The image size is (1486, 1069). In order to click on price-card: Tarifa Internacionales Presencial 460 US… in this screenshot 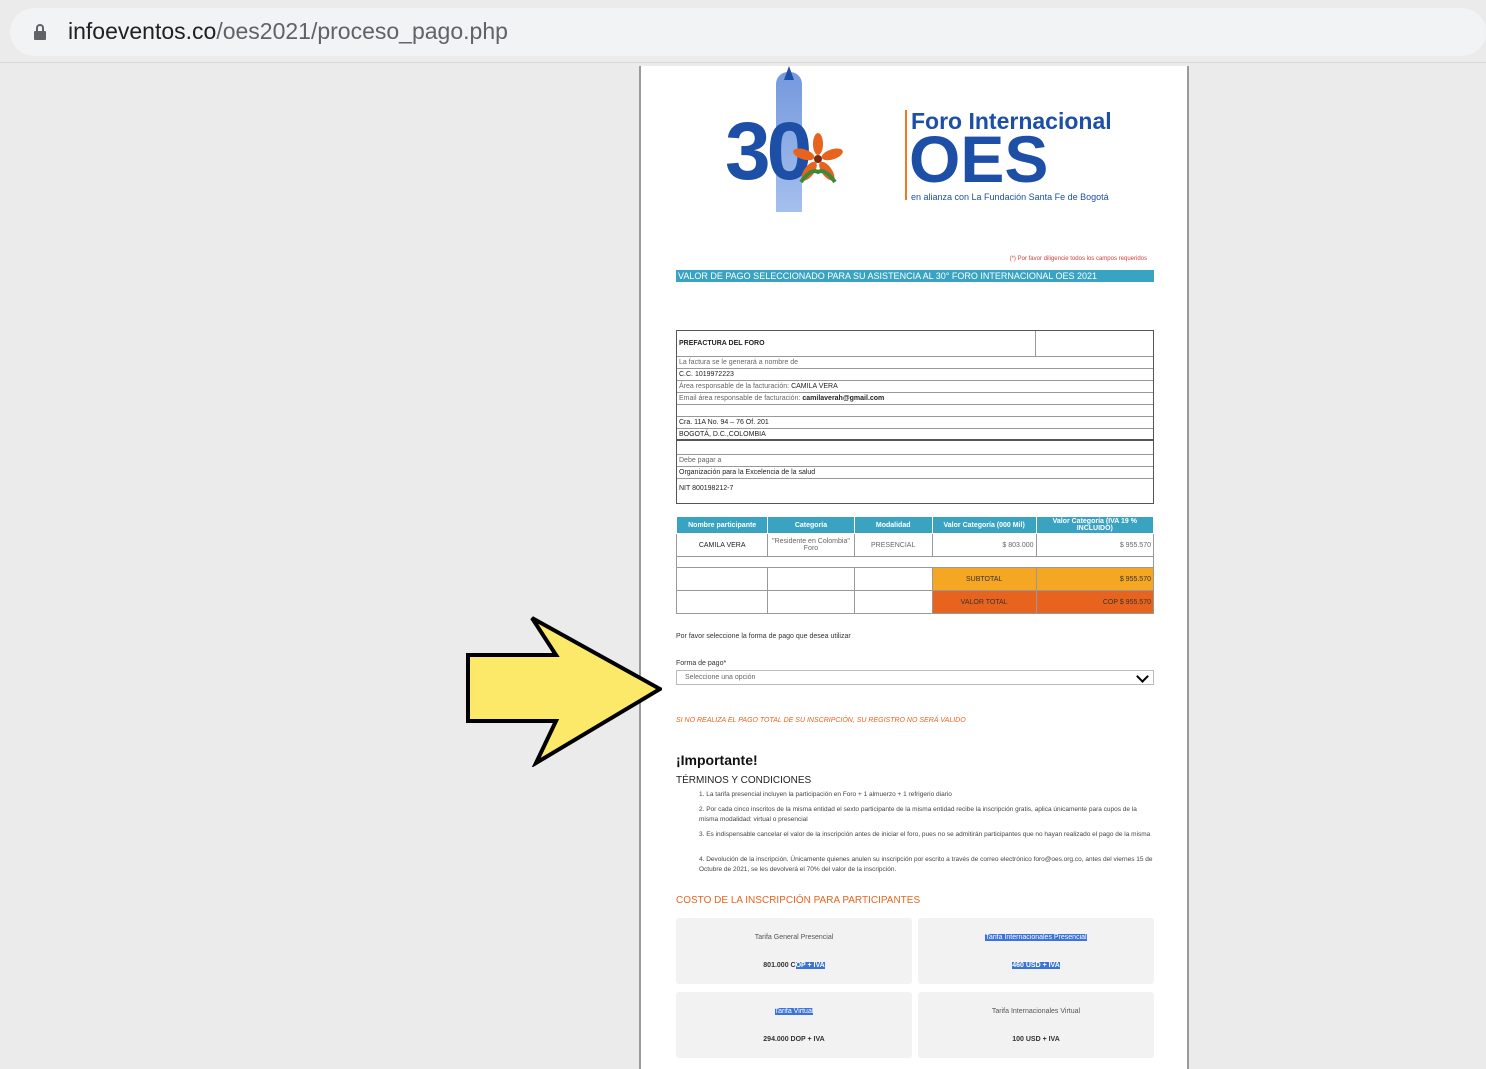, I will do `click(1036, 951)`.